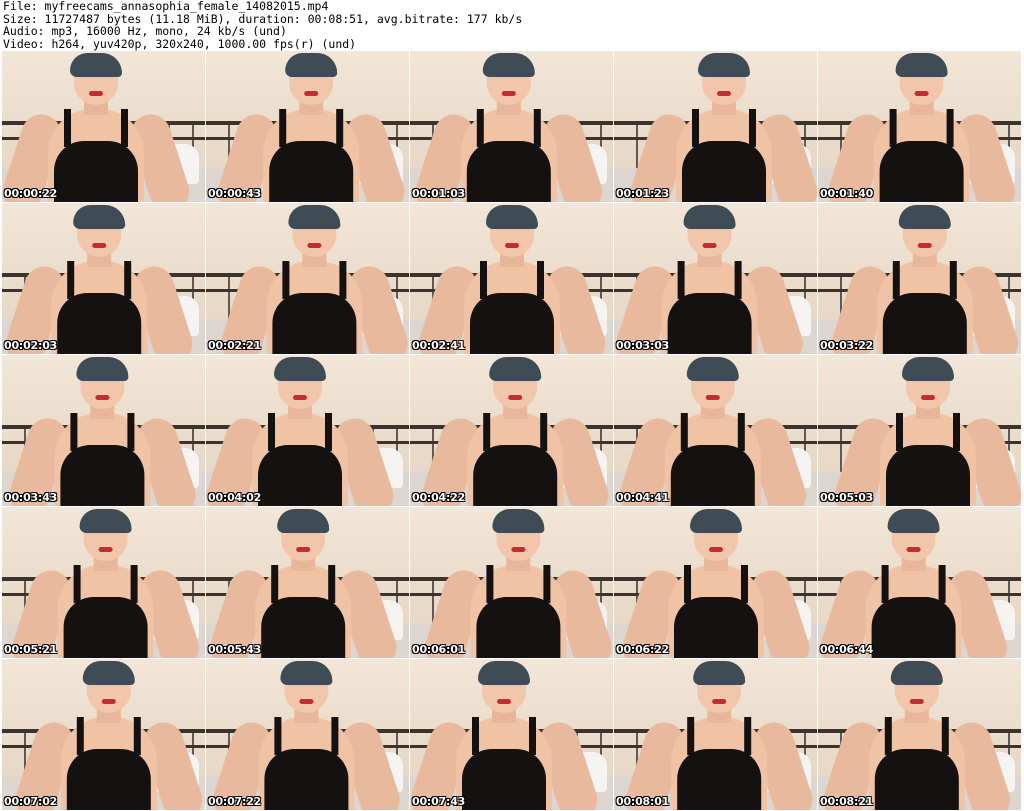 The height and width of the screenshot is (811, 1024). I want to click on thumbnail-frame: 00:04:41, so click(716, 431).